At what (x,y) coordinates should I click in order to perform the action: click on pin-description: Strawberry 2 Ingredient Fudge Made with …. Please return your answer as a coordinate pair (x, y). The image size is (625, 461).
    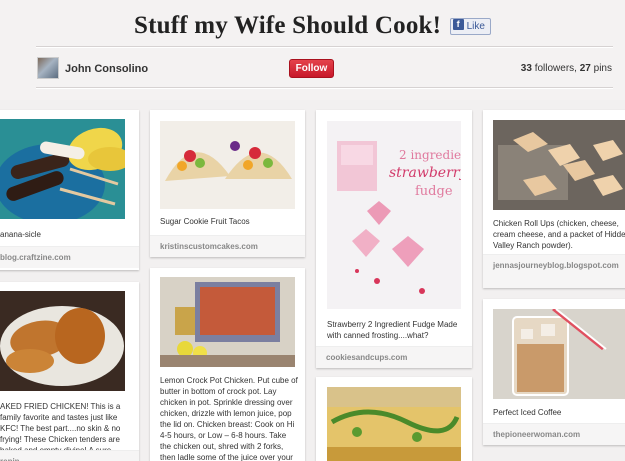
    Looking at the image, I should click on (392, 330).